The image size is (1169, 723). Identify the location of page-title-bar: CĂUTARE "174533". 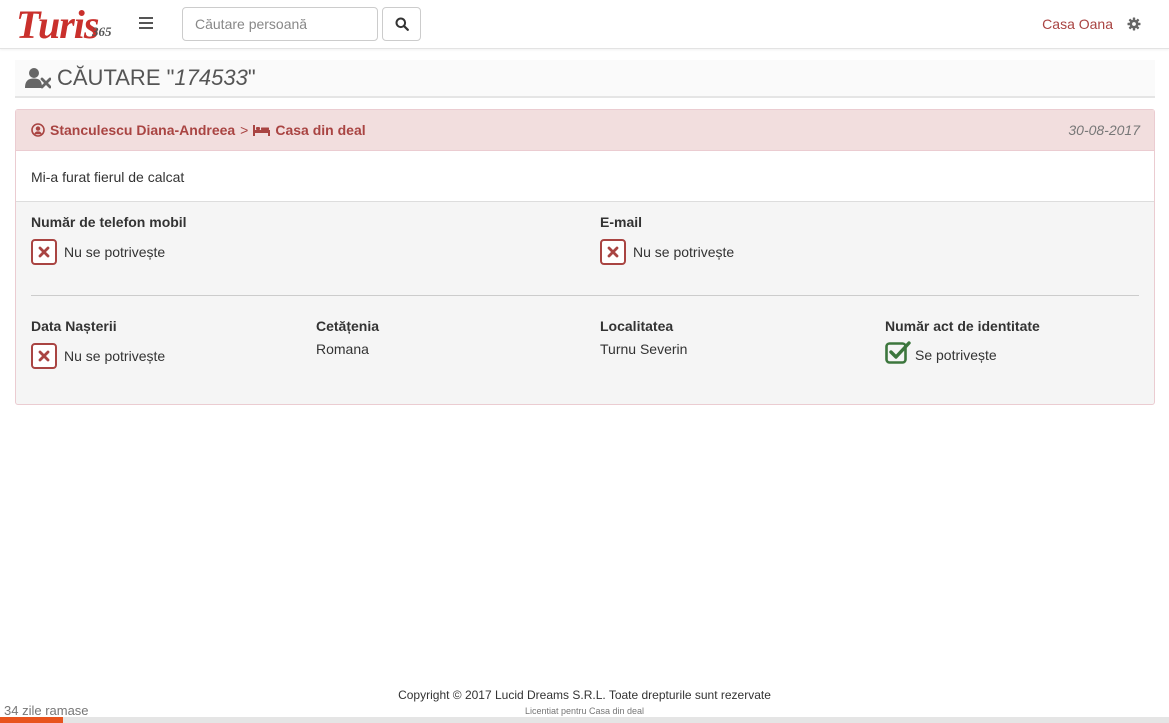
(585, 79).